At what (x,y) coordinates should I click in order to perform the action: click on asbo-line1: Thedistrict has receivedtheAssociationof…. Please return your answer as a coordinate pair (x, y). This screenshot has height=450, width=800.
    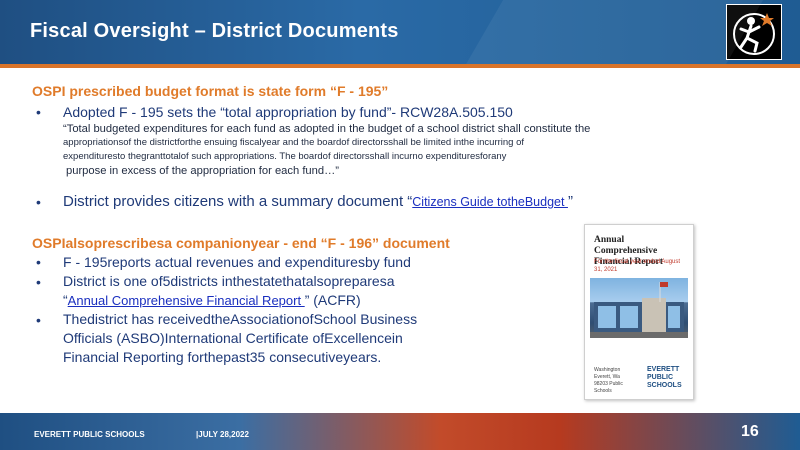
    Looking at the image, I should click on (240, 319).